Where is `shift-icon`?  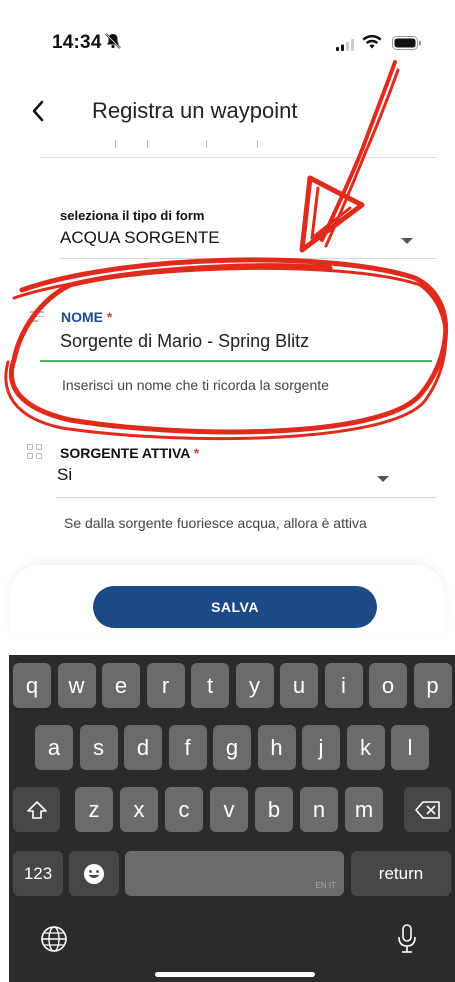 shift-icon is located at coordinates (36, 809).